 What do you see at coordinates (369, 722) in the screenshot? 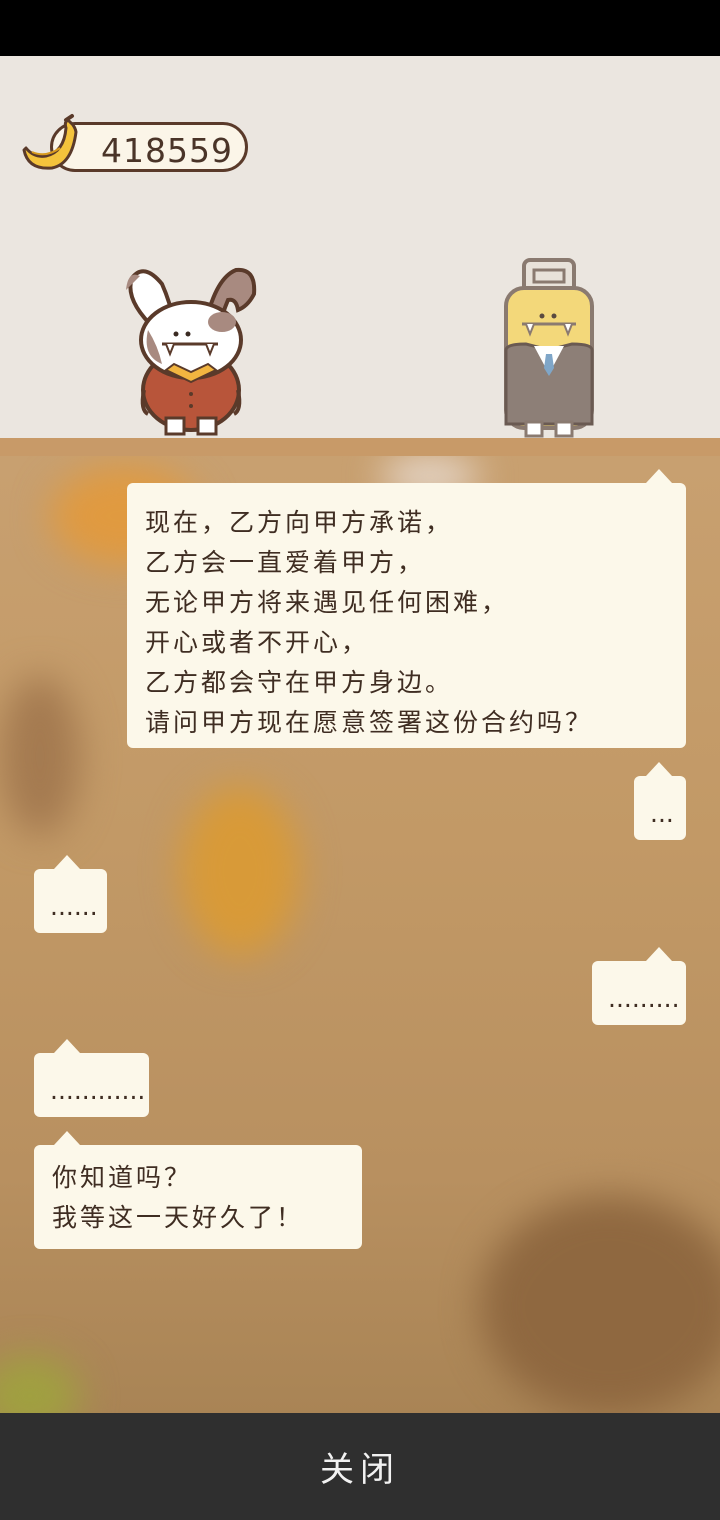
I see `dialogue-line: 请问甲方现在愿意签署这份合约吗？` at bounding box center [369, 722].